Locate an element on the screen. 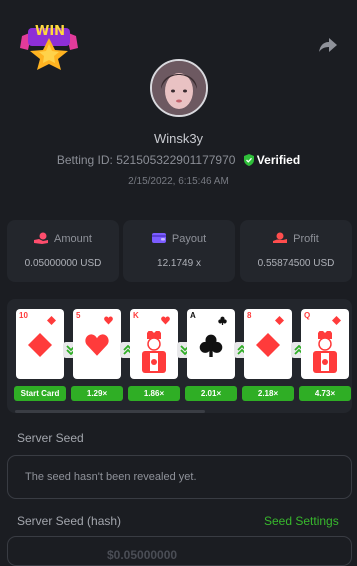 The width and height of the screenshot is (357, 566). username: Winsk3y is located at coordinates (178, 138).